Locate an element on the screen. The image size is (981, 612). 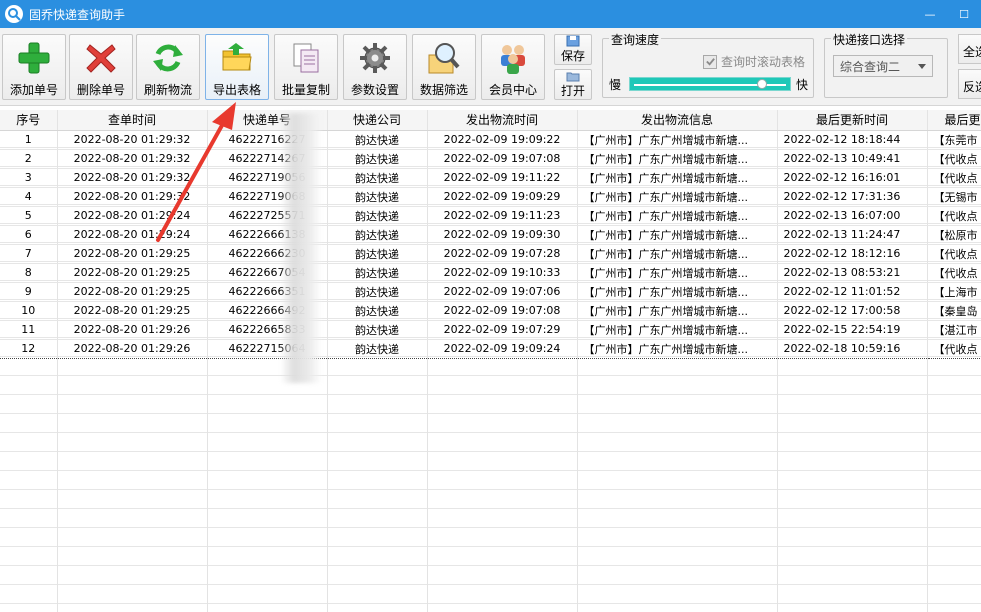
batch-copy-button: 批量复制 is located at coordinates (306, 67).